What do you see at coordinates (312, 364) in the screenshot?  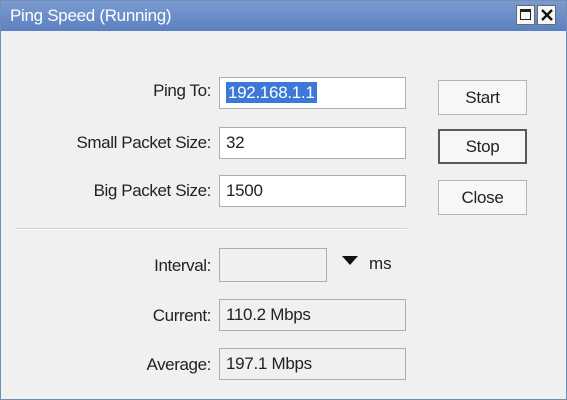 I see `average-value: 197.1 Mbps` at bounding box center [312, 364].